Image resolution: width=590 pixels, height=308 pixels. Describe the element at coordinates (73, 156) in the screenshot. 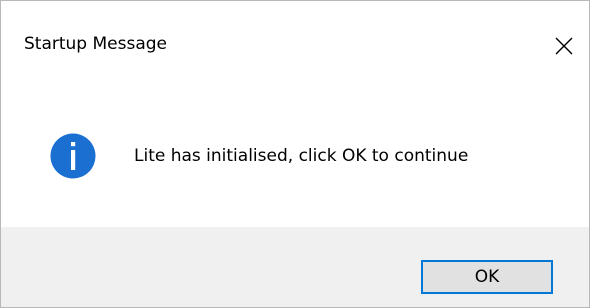

I see `info-icon` at that location.